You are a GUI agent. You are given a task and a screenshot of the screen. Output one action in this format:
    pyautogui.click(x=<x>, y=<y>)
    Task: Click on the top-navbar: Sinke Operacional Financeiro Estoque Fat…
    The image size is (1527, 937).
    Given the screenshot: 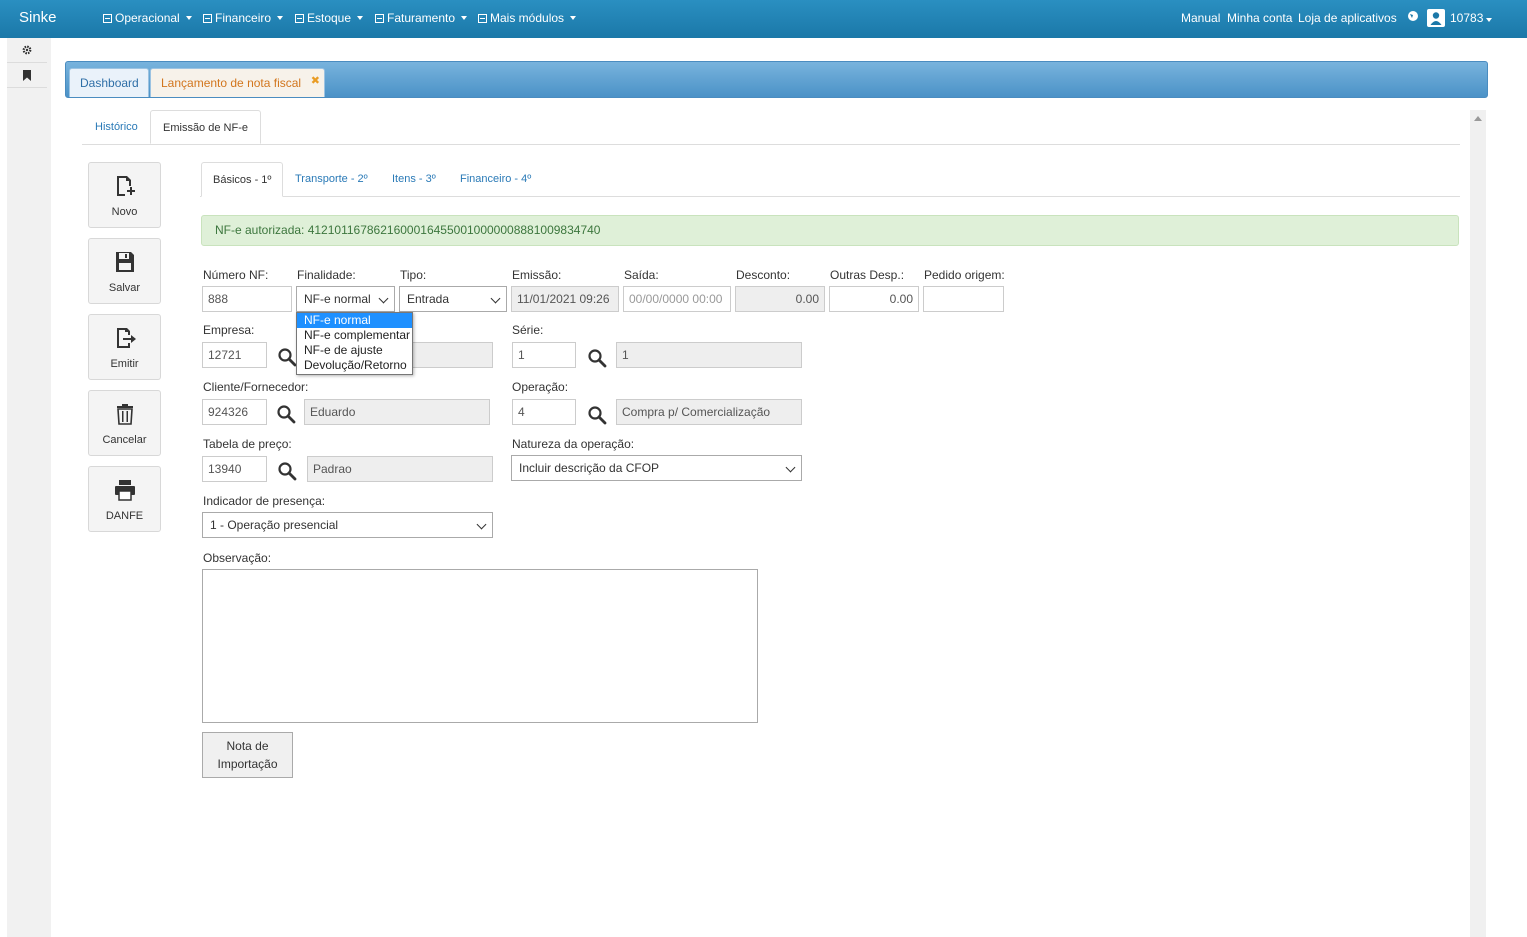 What is the action you would take?
    pyautogui.click(x=763, y=19)
    